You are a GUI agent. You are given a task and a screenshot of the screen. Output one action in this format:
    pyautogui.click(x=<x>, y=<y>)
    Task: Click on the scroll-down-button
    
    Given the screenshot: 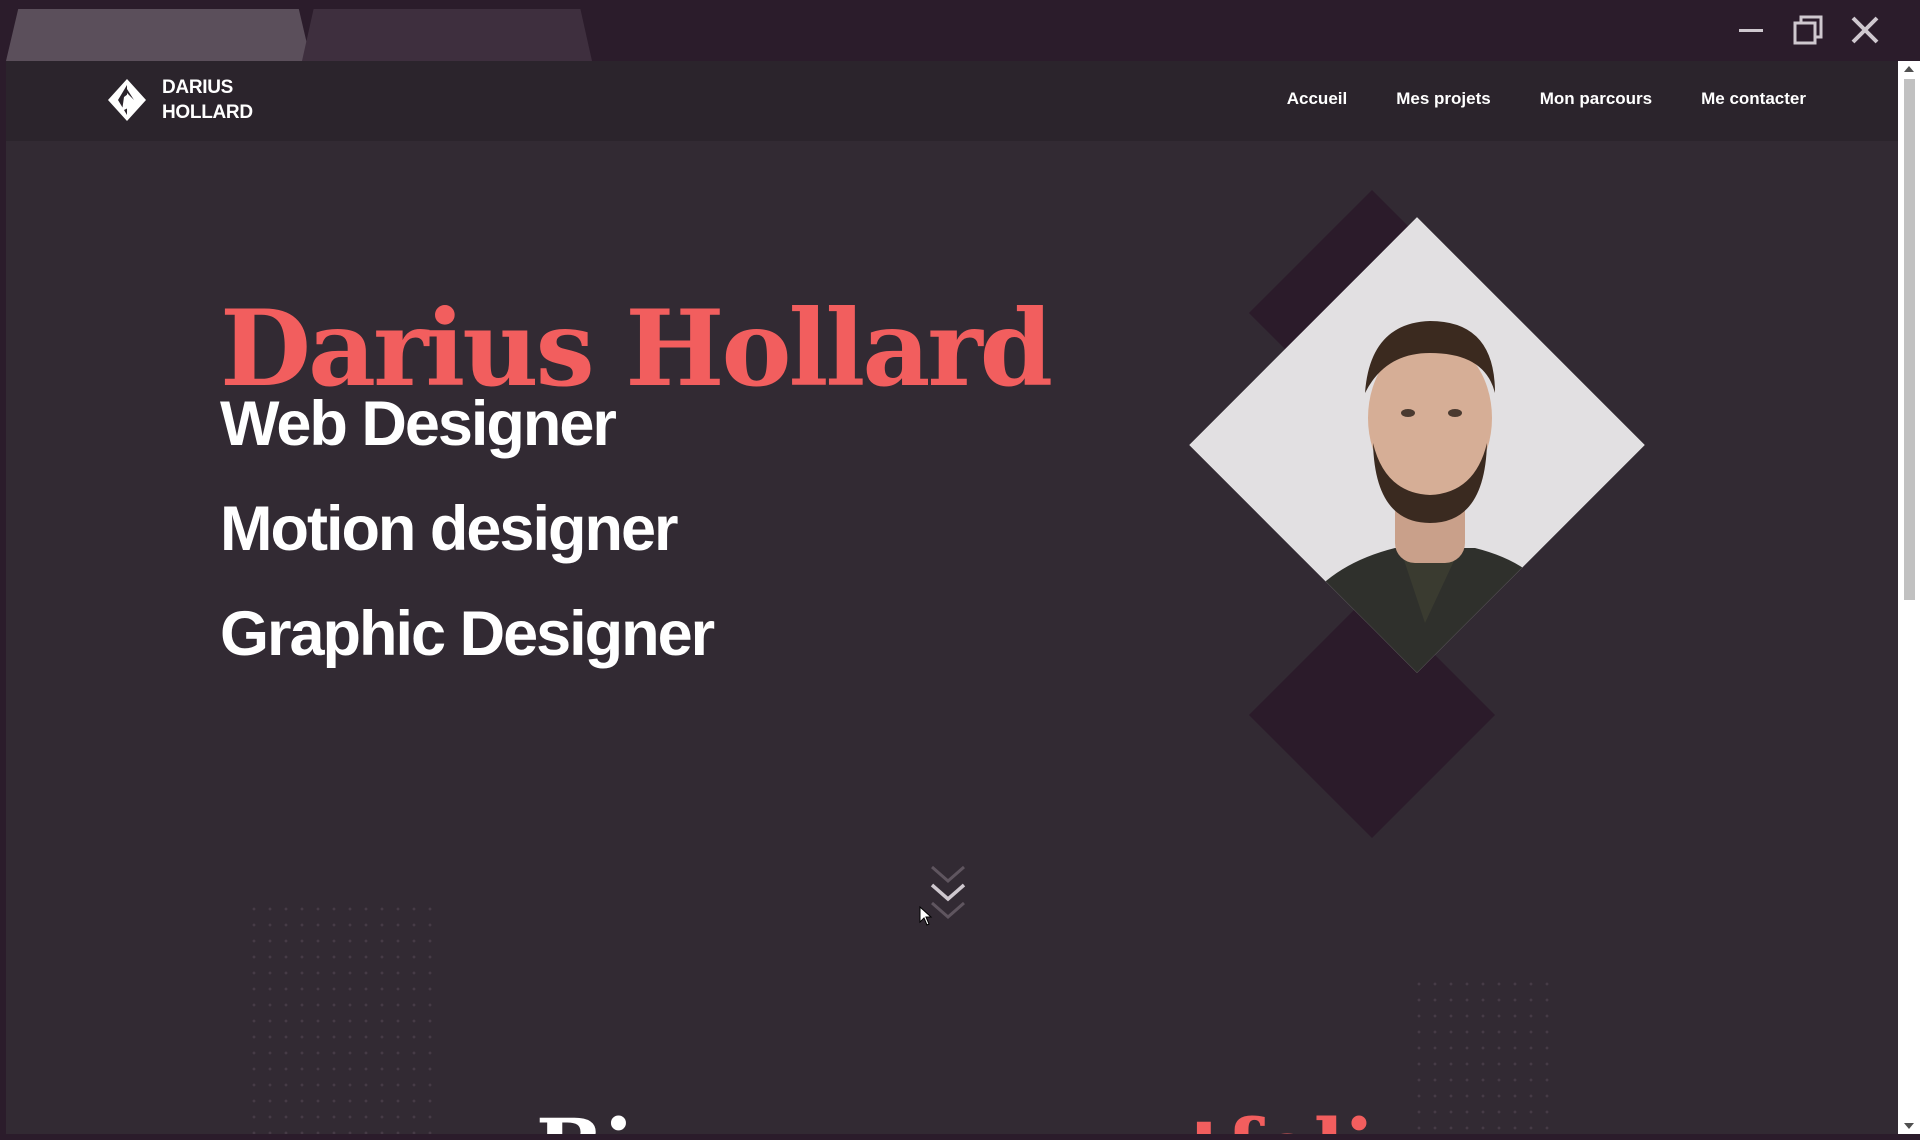 What is the action you would take?
    pyautogui.click(x=948, y=895)
    